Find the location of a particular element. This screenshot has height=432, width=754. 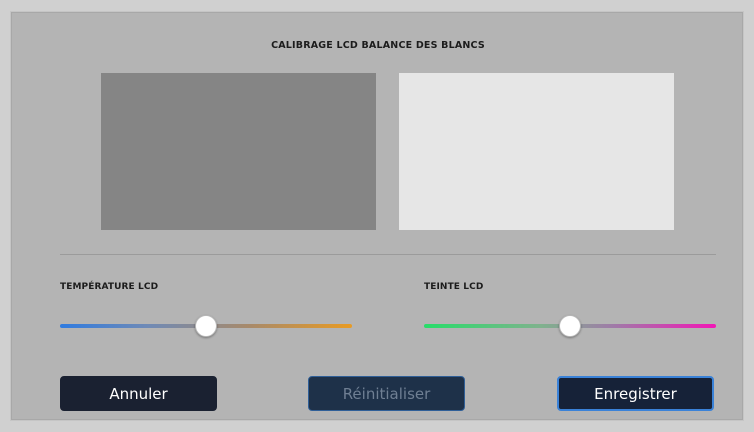

tint-slider-handle is located at coordinates (570, 326).